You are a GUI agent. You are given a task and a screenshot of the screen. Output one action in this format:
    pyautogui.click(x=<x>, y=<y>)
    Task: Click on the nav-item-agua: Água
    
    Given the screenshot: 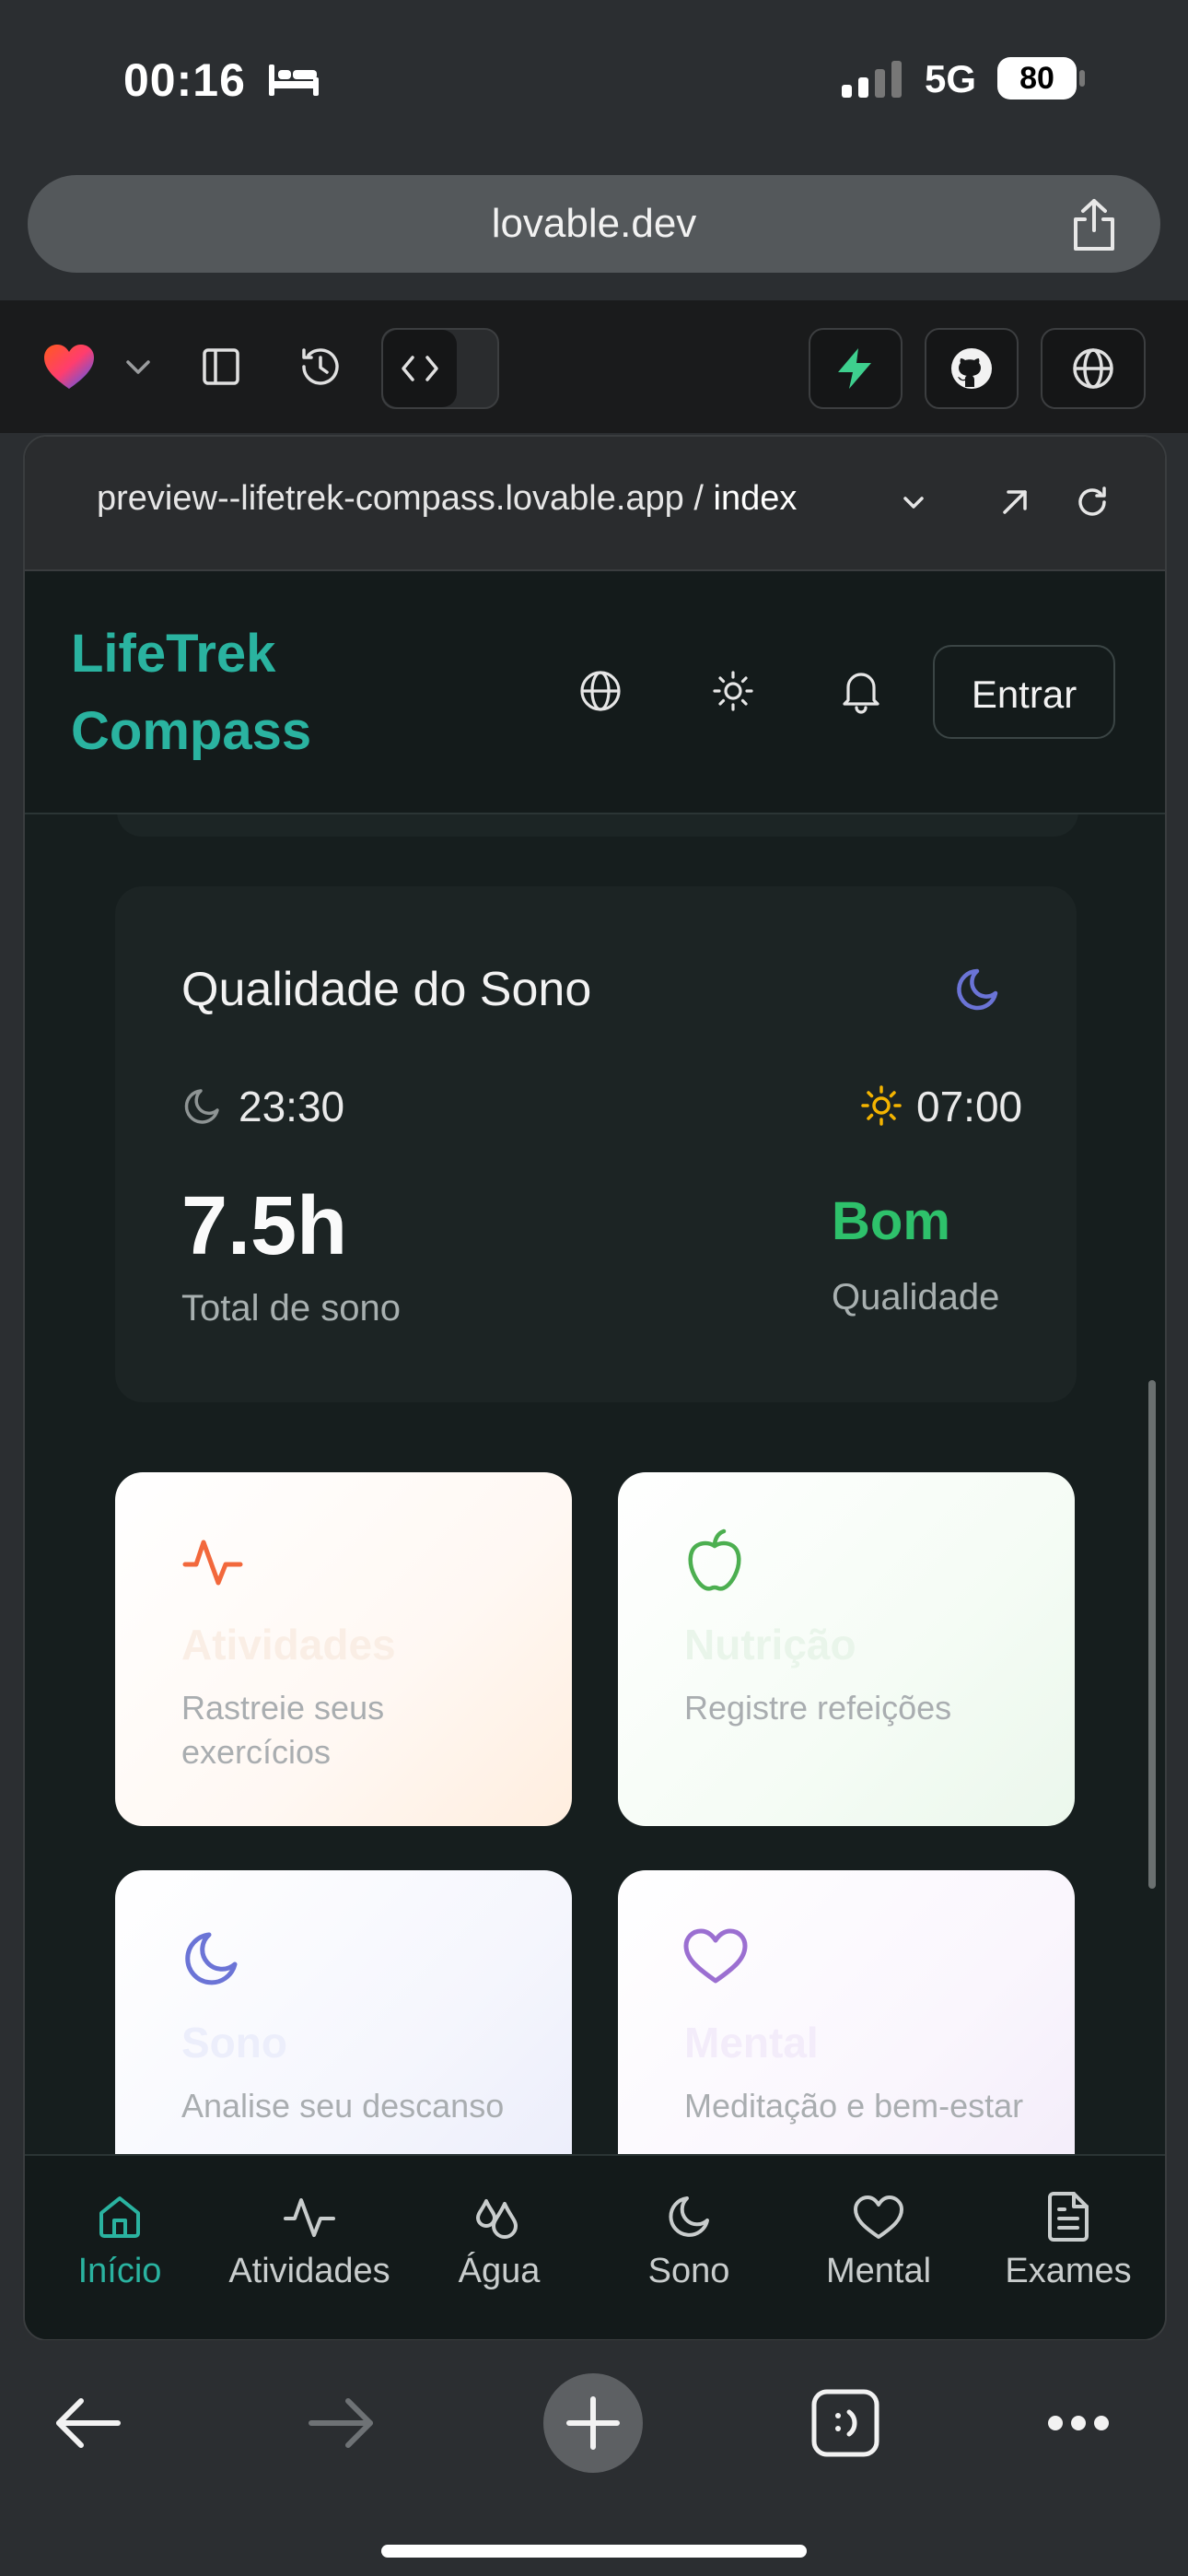 What is the action you would take?
    pyautogui.click(x=499, y=2247)
    